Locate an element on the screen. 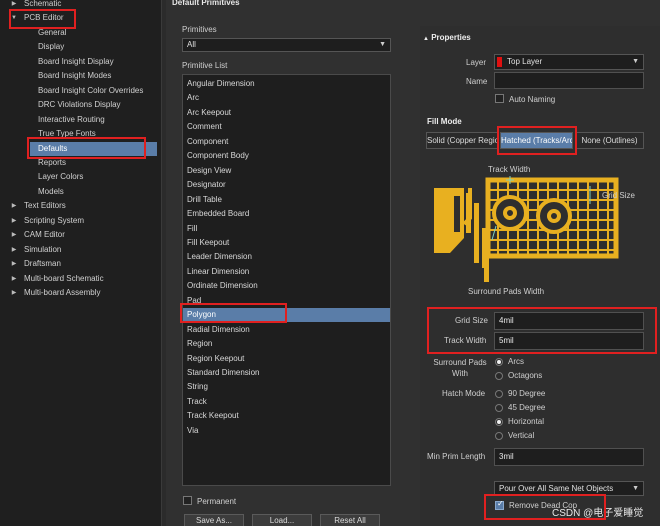 The height and width of the screenshot is (526, 660). tree-item-board-insight-modes: Board Insight Modes is located at coordinates (80, 76).